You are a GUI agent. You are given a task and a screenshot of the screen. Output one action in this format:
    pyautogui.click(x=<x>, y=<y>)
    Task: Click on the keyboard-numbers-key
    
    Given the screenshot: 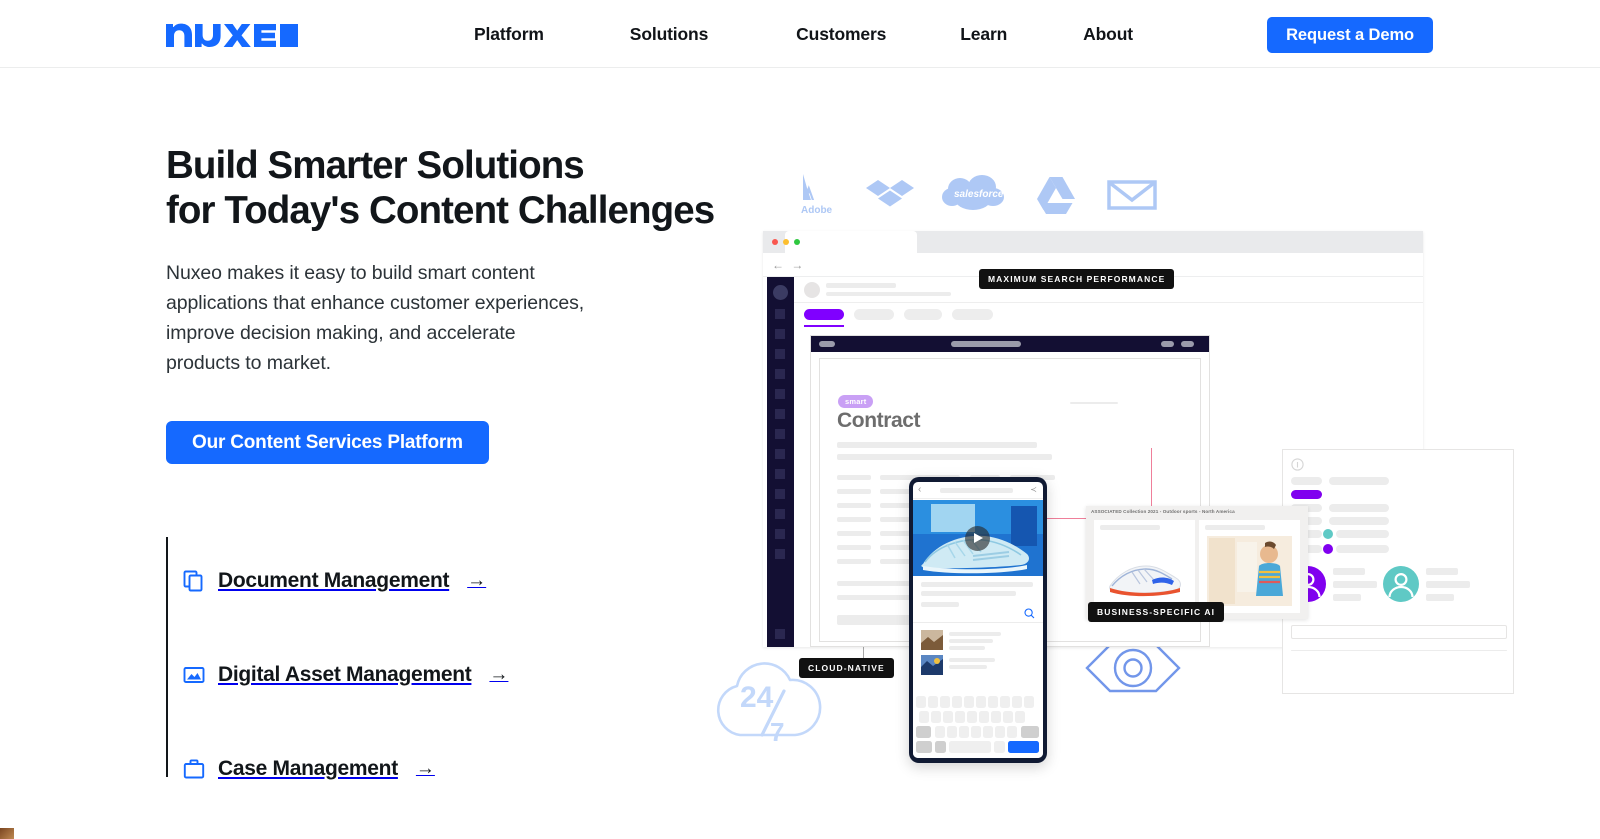 What is the action you would take?
    pyautogui.click(x=924, y=747)
    